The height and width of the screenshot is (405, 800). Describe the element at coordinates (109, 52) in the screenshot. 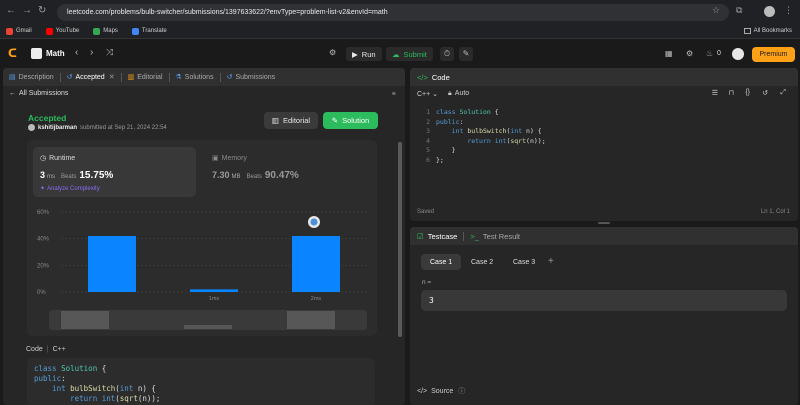

I see `shuffle-icon: ⤨` at that location.